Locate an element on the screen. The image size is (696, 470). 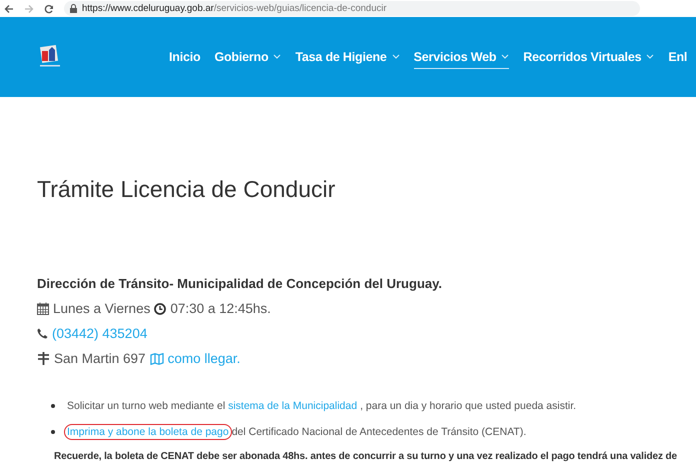
cenat-payment-note: Recuerde, la boleta de CENAT debe ser abonada 48hs. antes de concurrir a su turno y una vez realizado el pago tendrá una validez de is located at coordinates (366, 456).